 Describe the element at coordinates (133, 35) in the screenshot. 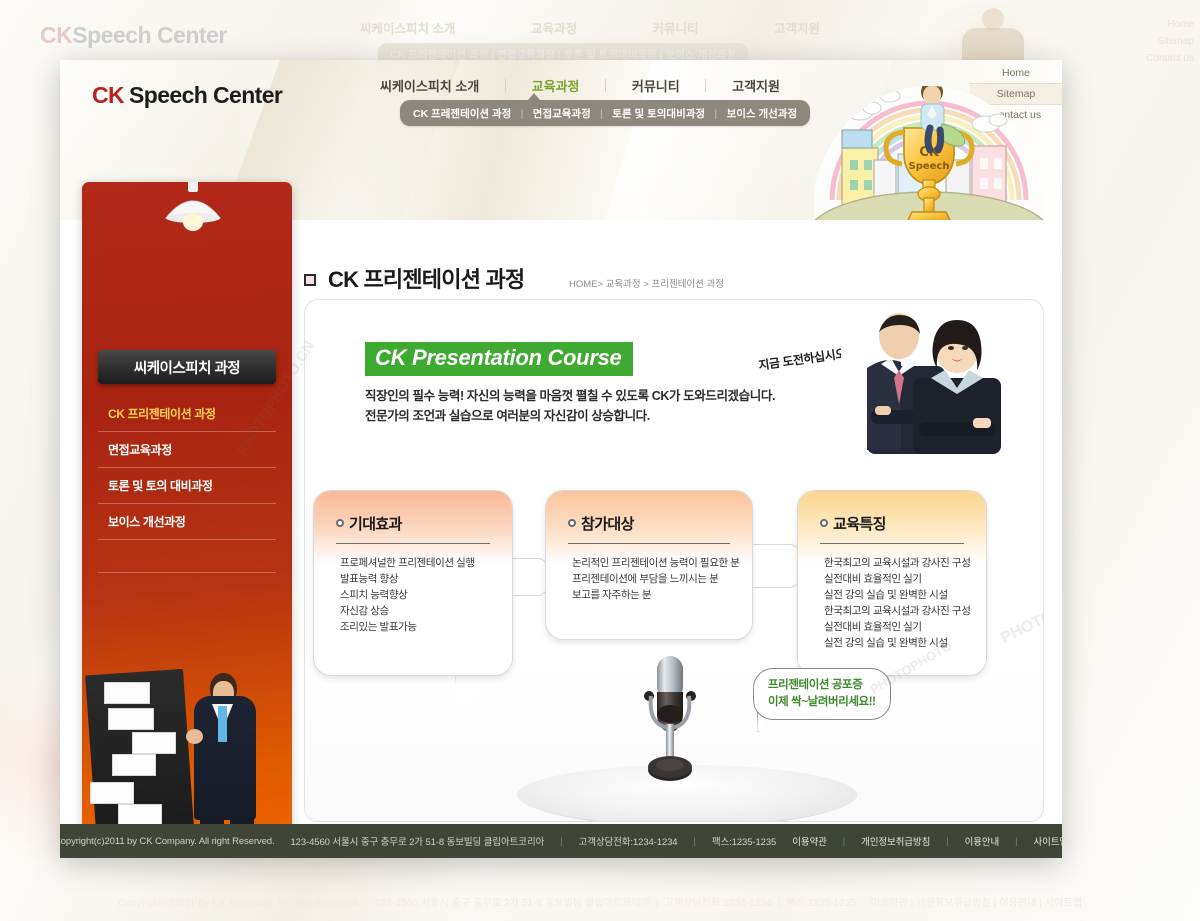

I see `background-logo: CKSpeech Center` at that location.